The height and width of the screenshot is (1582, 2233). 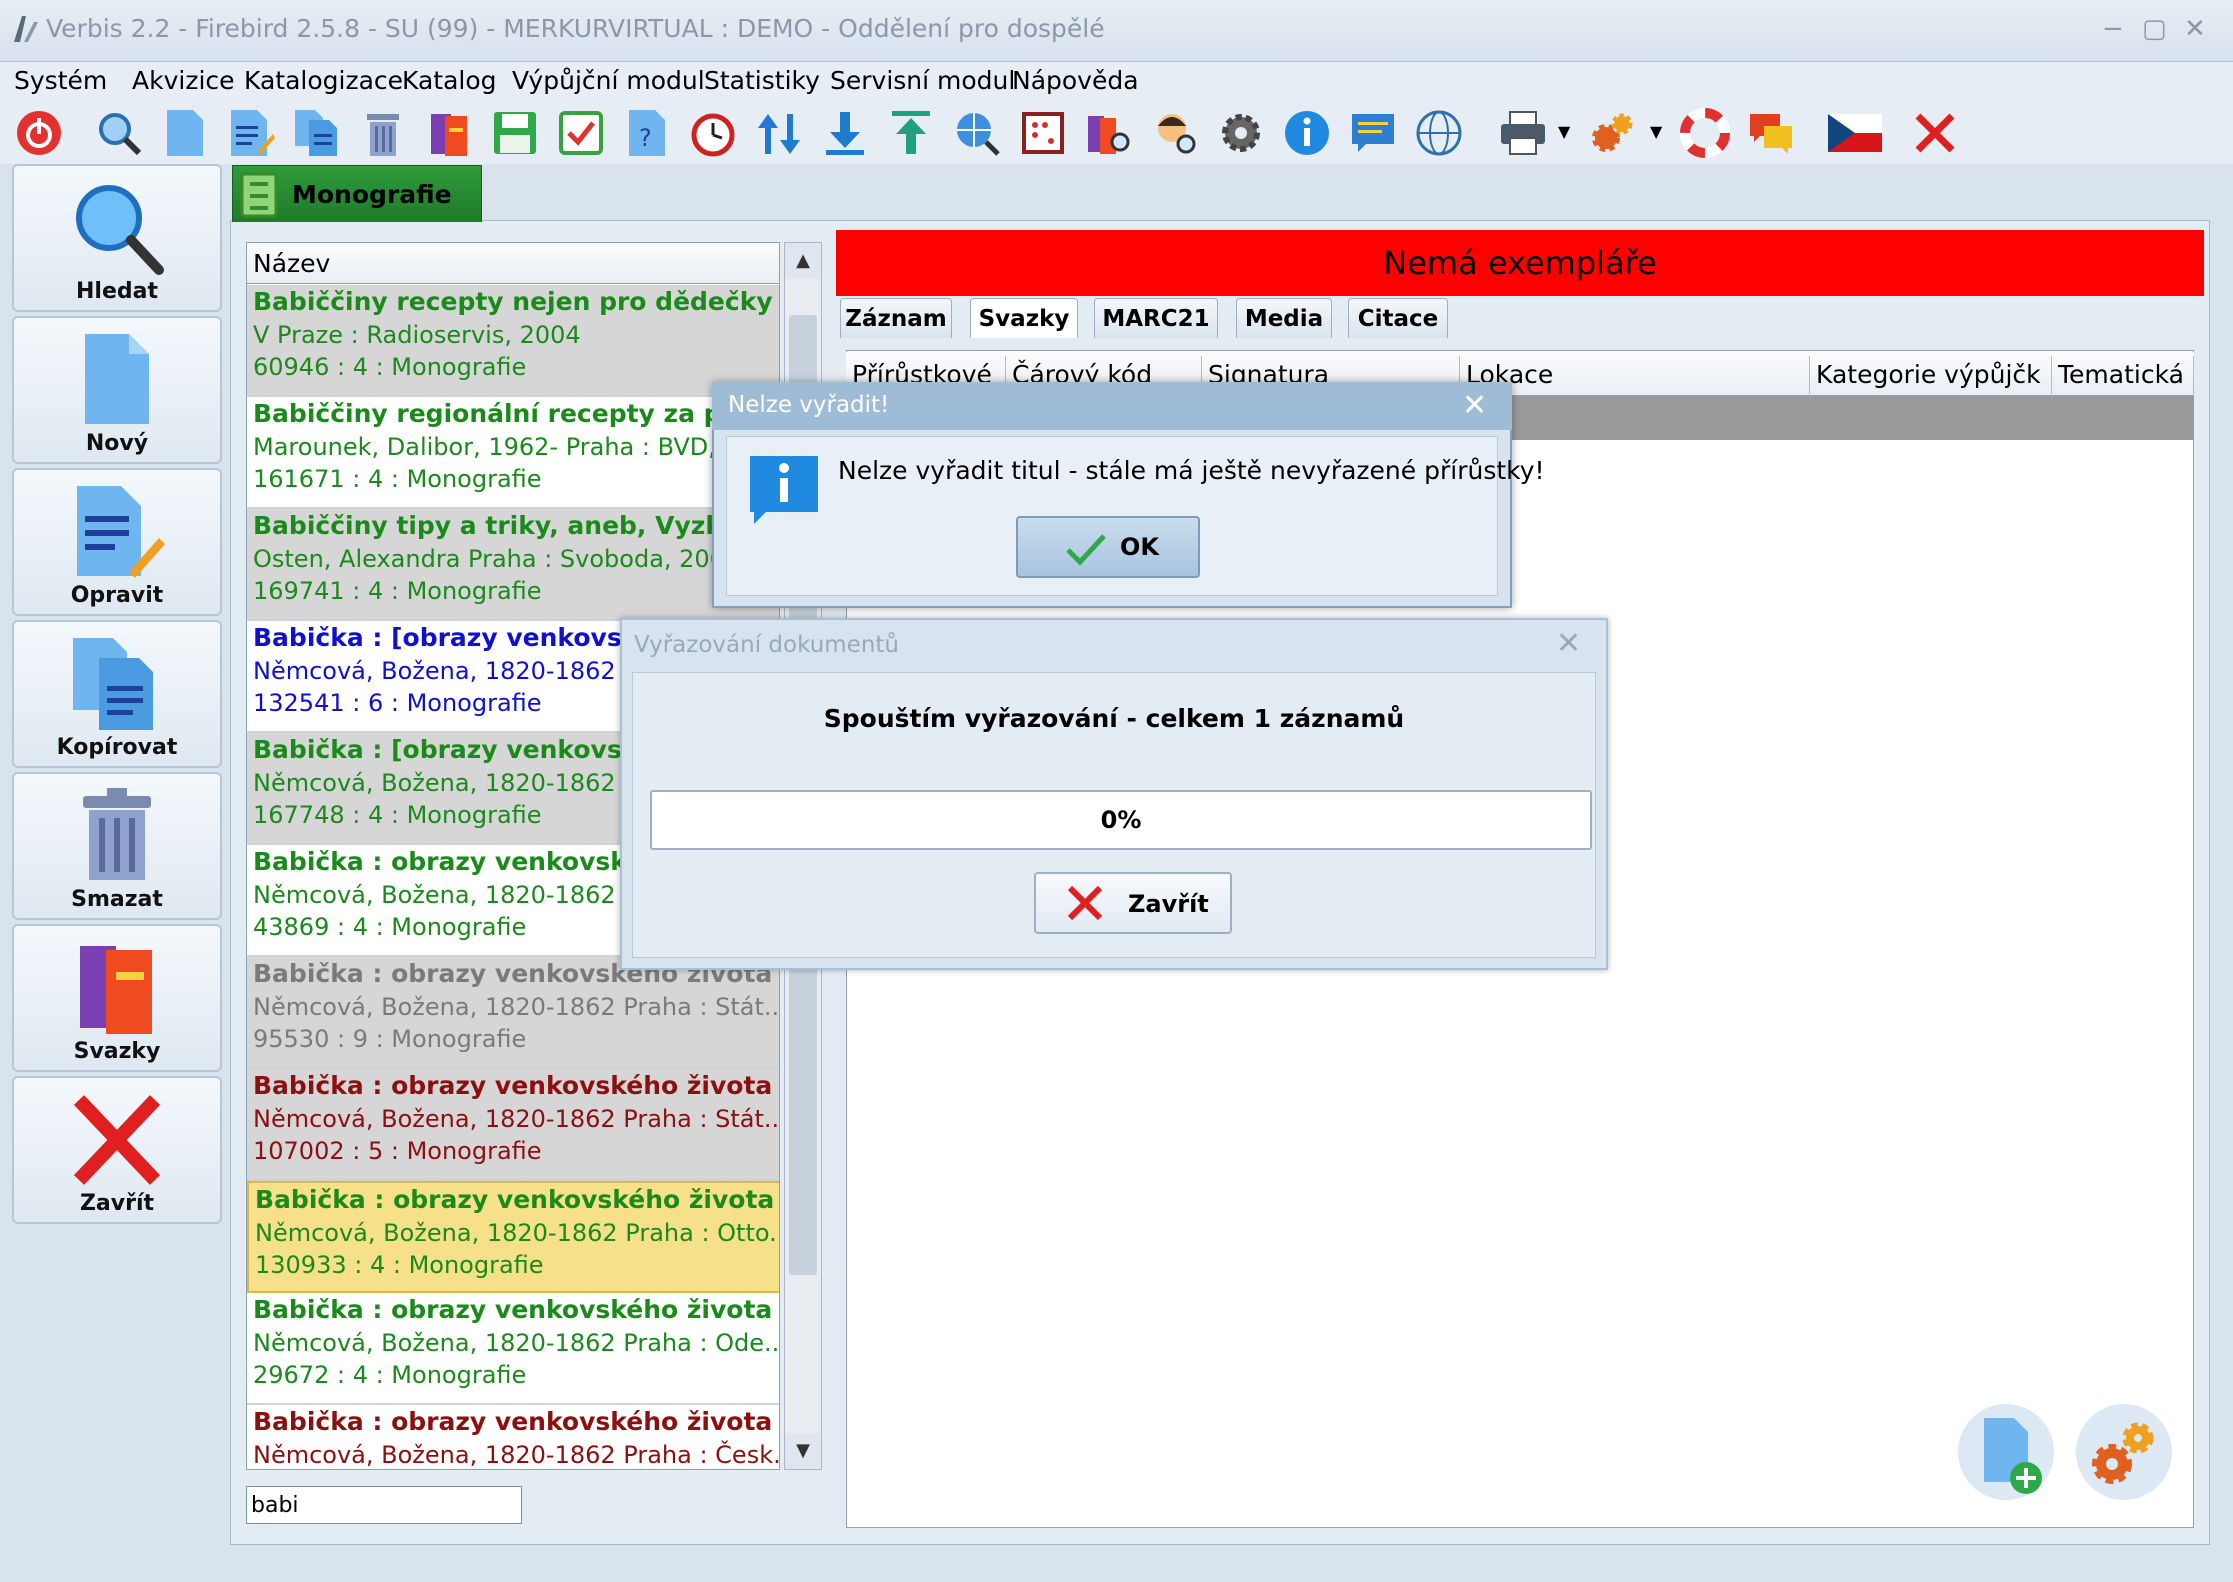 I want to click on tab-marc21: MARC21, so click(x=1156, y=318).